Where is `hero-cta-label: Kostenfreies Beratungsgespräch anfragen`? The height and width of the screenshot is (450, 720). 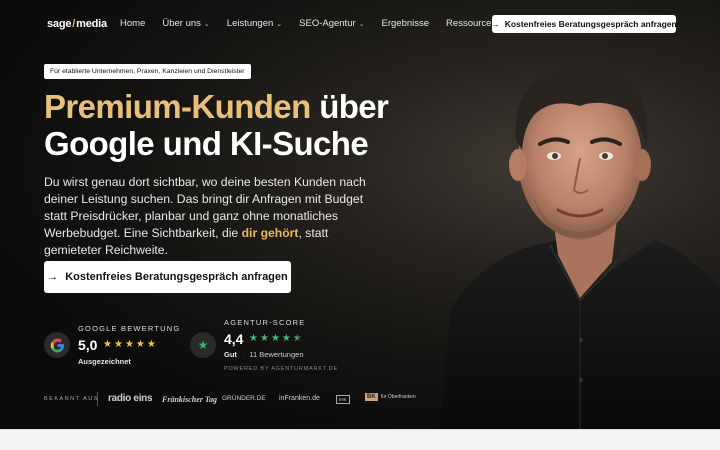
hero-cta-label: Kostenfreies Beratungsgespräch anfragen is located at coordinates (176, 277).